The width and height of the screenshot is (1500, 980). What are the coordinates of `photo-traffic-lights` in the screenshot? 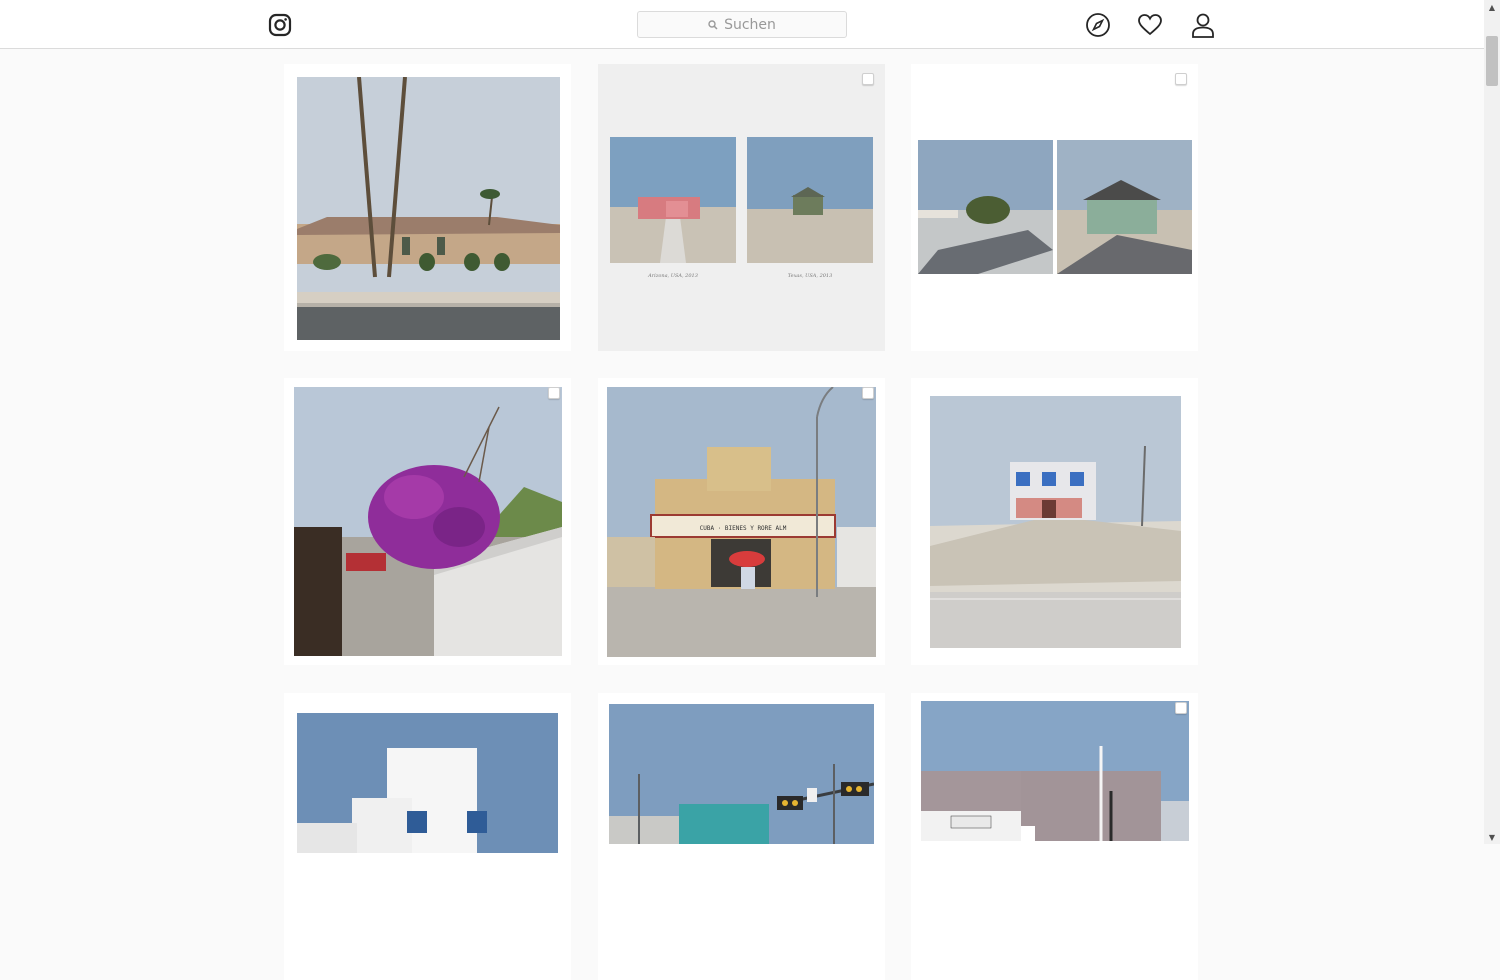 It's located at (741, 774).